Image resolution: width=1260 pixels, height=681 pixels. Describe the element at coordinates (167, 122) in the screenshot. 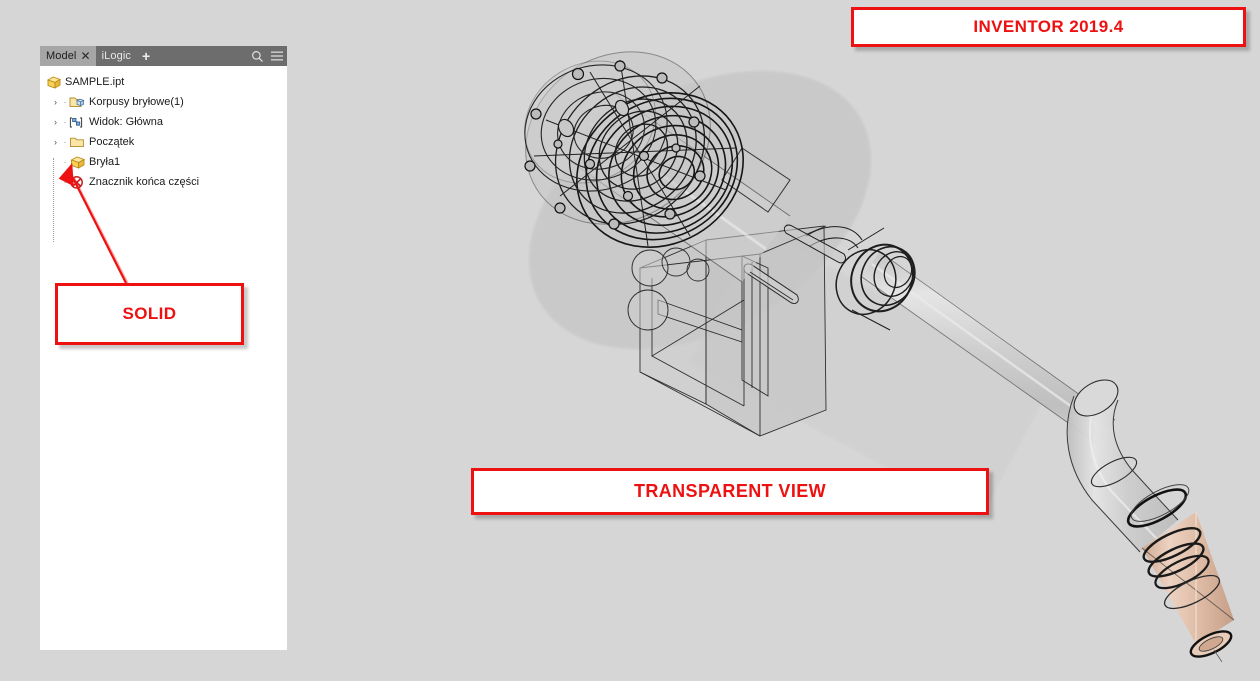

I see `tree-item-view-main: › · Widok: Główna` at that location.